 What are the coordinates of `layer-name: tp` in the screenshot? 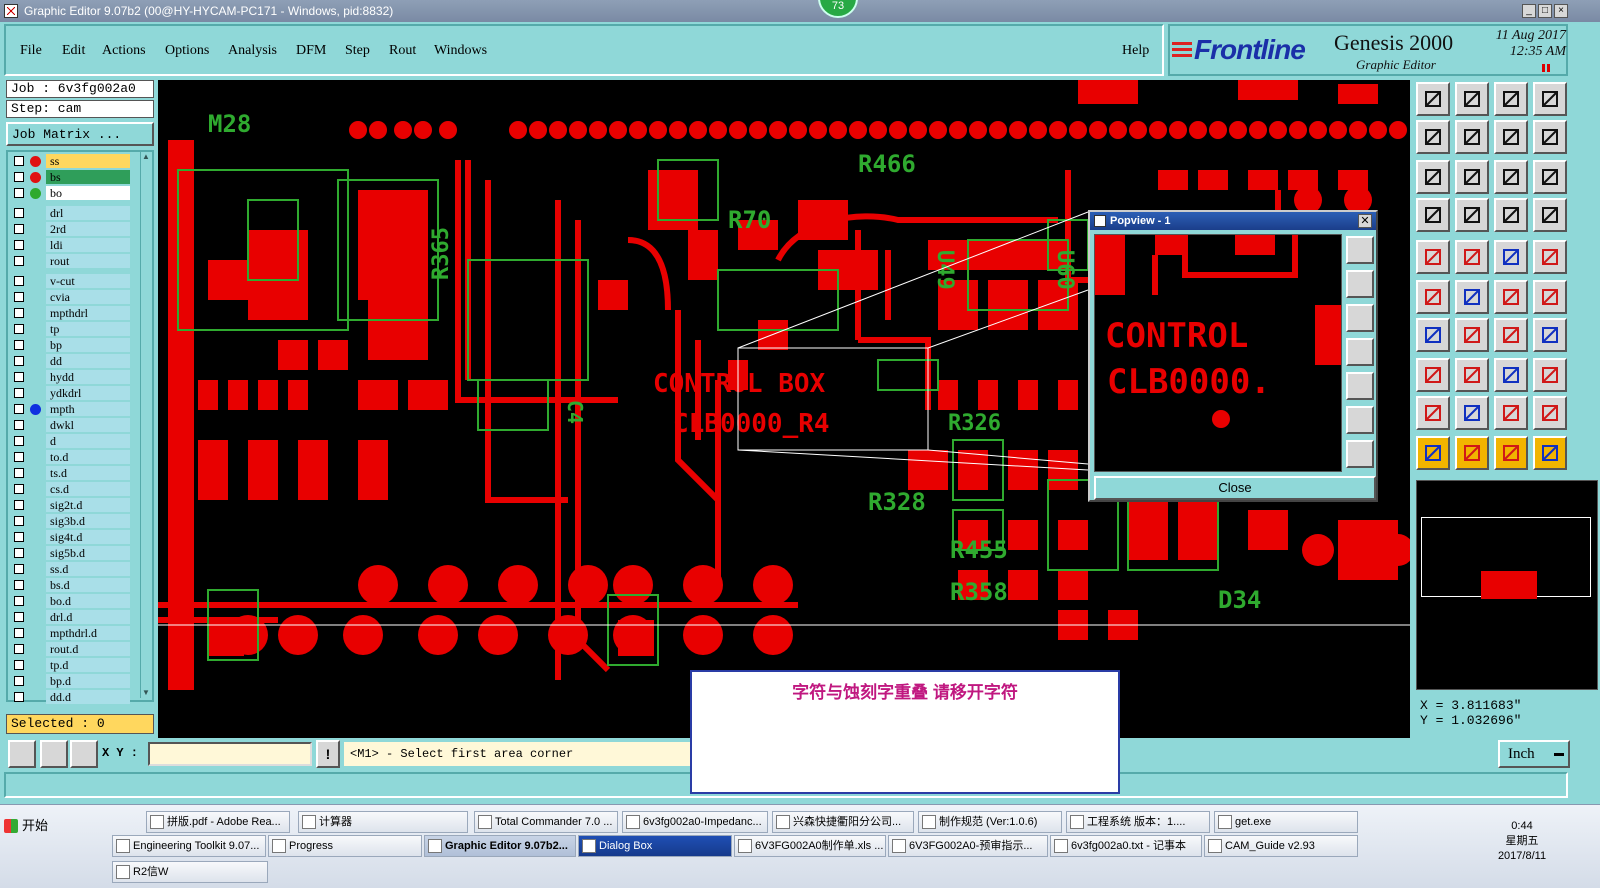 It's located at (88, 329).